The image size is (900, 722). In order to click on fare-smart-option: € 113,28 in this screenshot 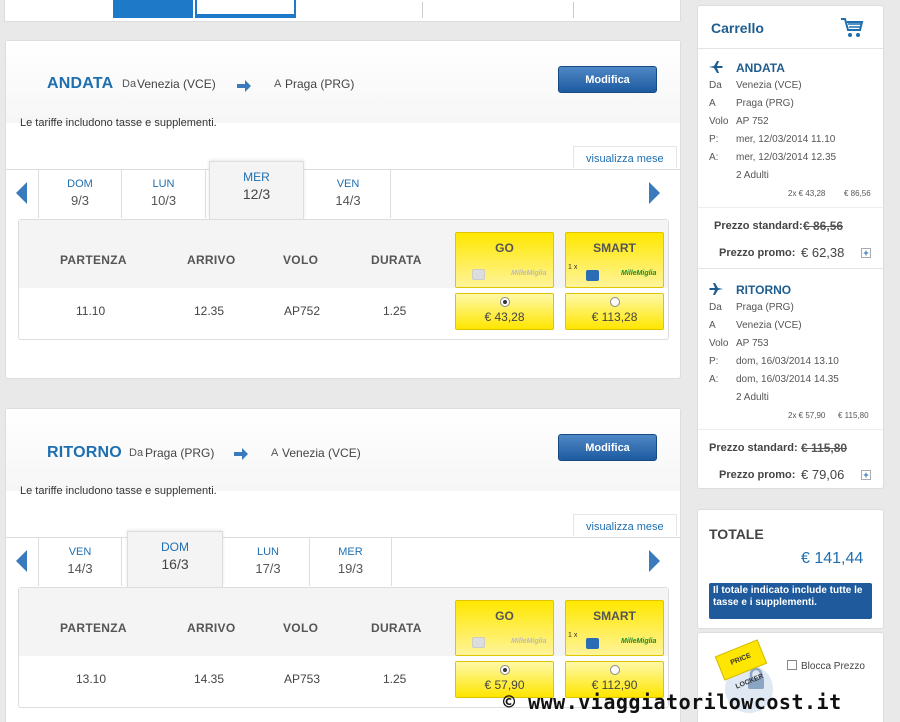, I will do `click(614, 311)`.